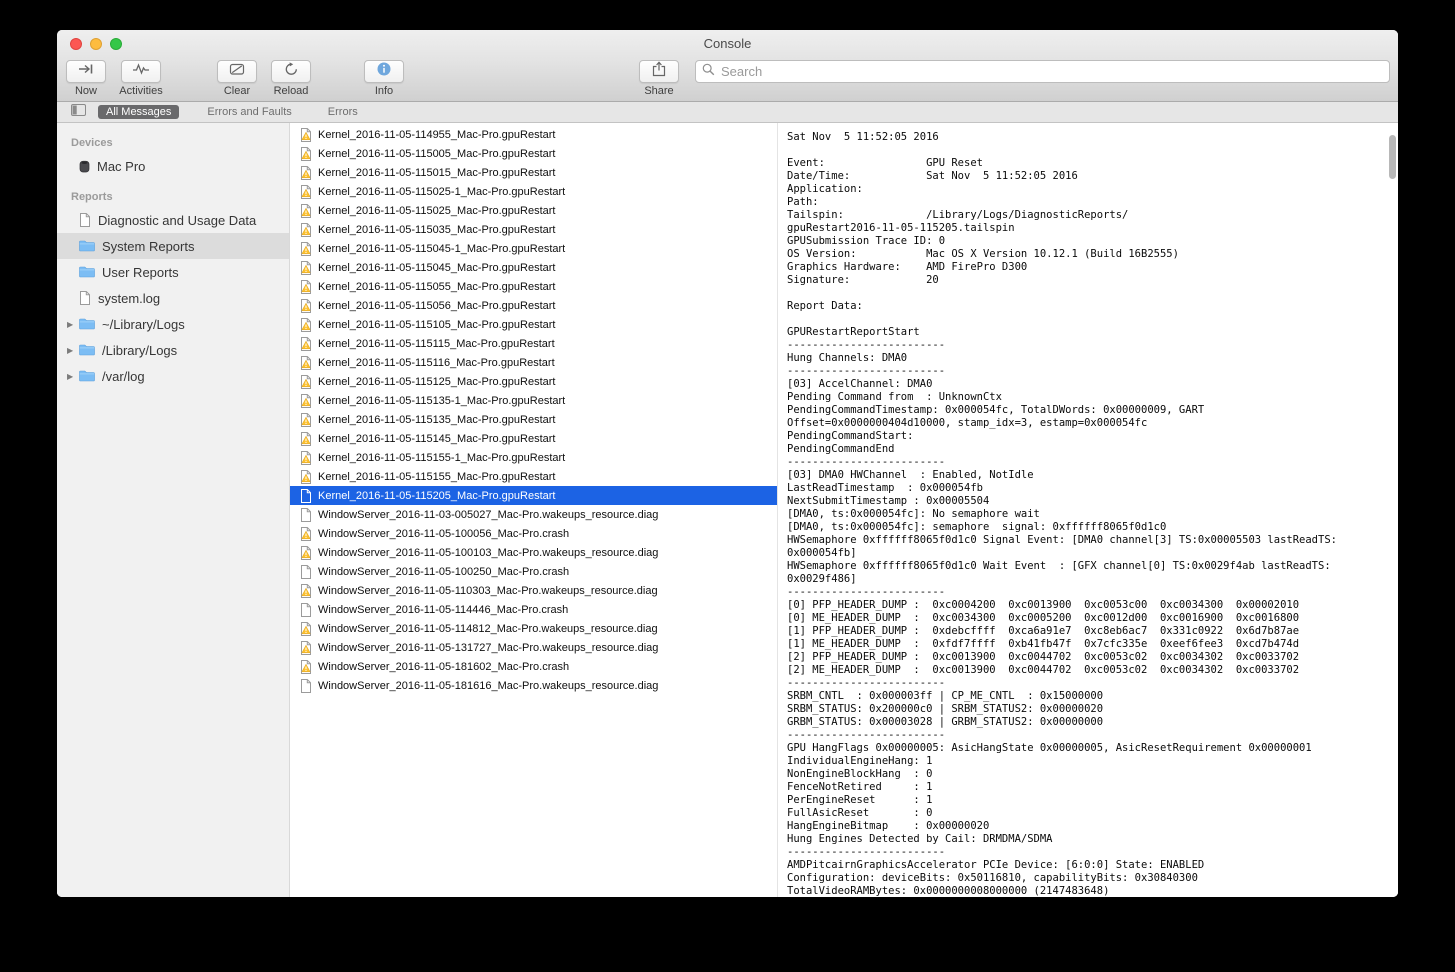 The height and width of the screenshot is (972, 1455). What do you see at coordinates (139, 112) in the screenshot?
I see `tab-all-messages: All Messages` at bounding box center [139, 112].